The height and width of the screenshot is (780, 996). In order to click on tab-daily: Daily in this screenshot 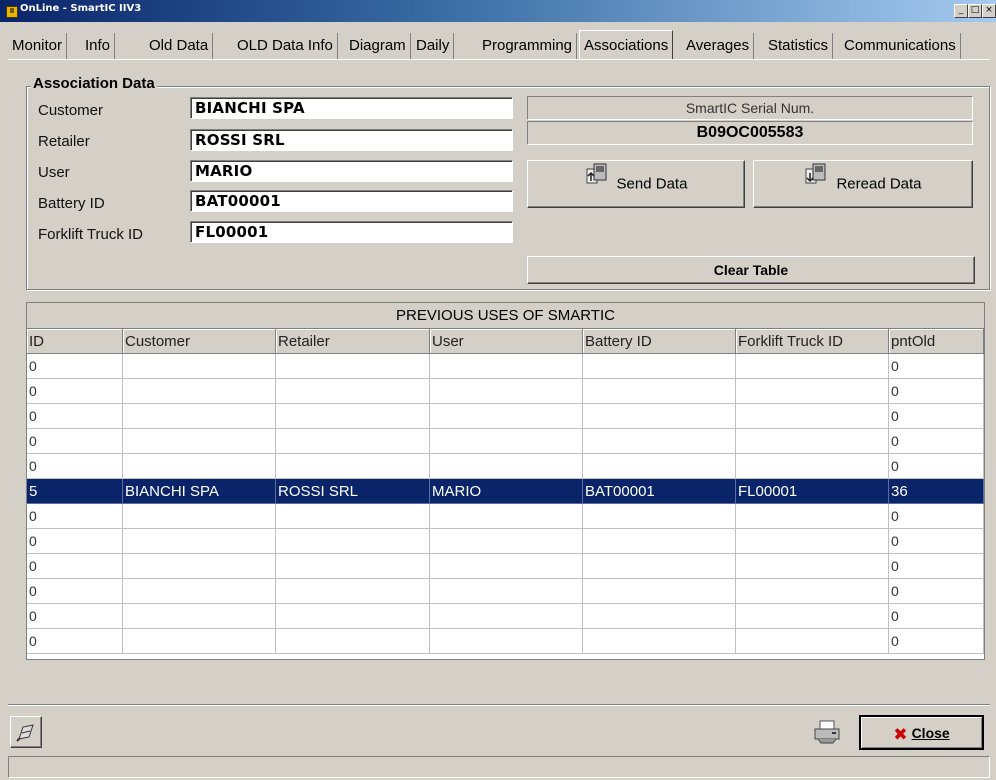, I will do `click(433, 46)`.